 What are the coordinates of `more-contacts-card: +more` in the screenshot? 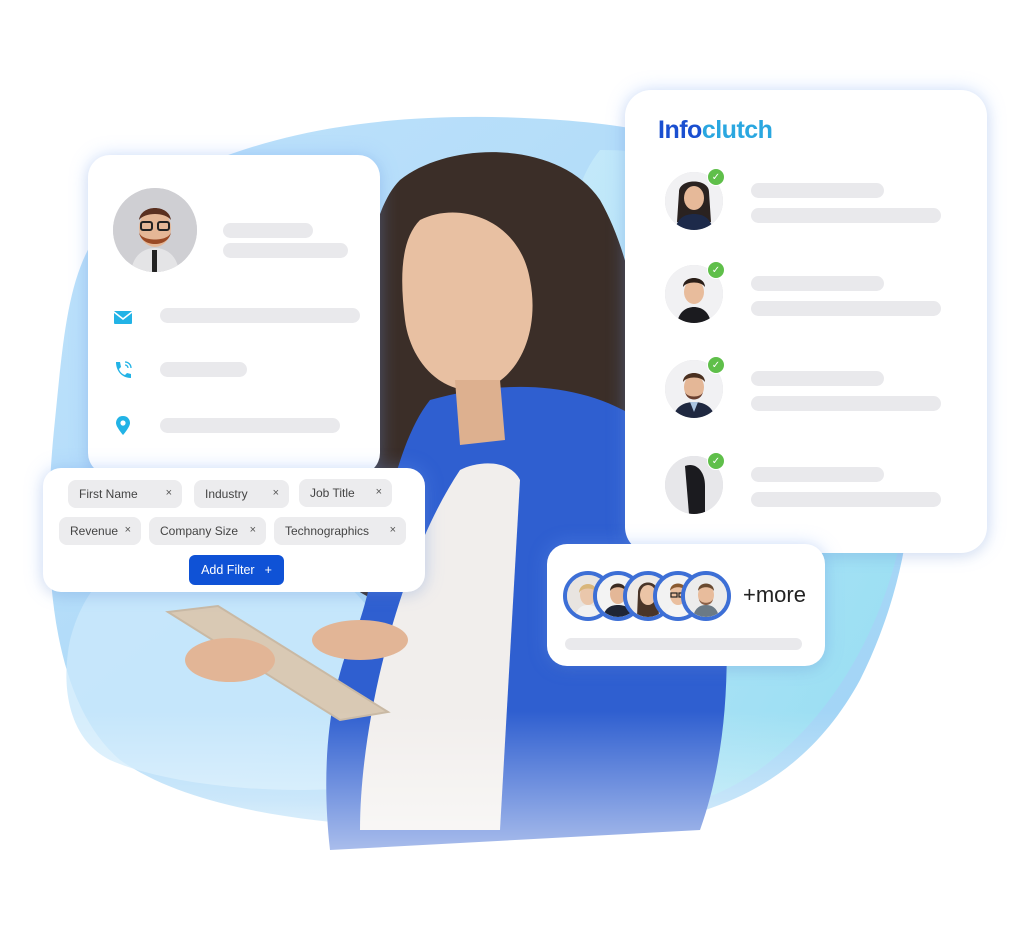 It's located at (686, 605).